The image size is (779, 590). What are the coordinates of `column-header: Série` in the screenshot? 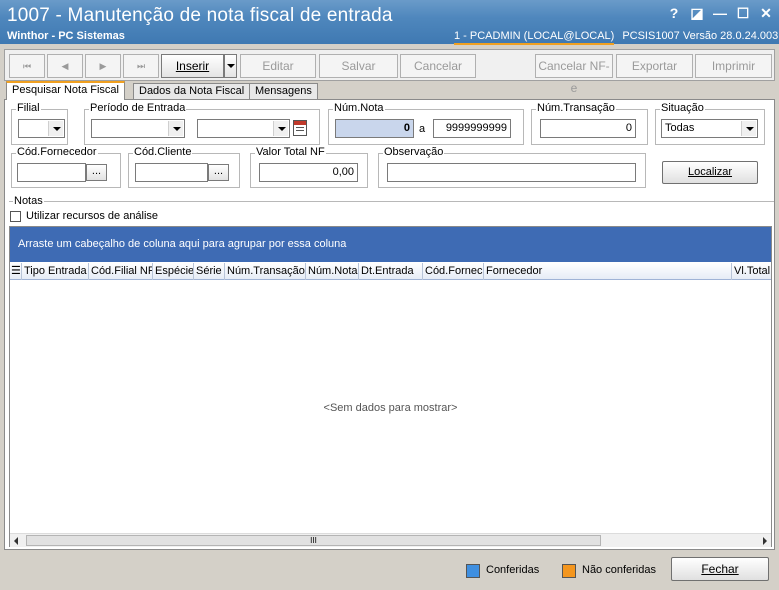 It's located at (209, 271).